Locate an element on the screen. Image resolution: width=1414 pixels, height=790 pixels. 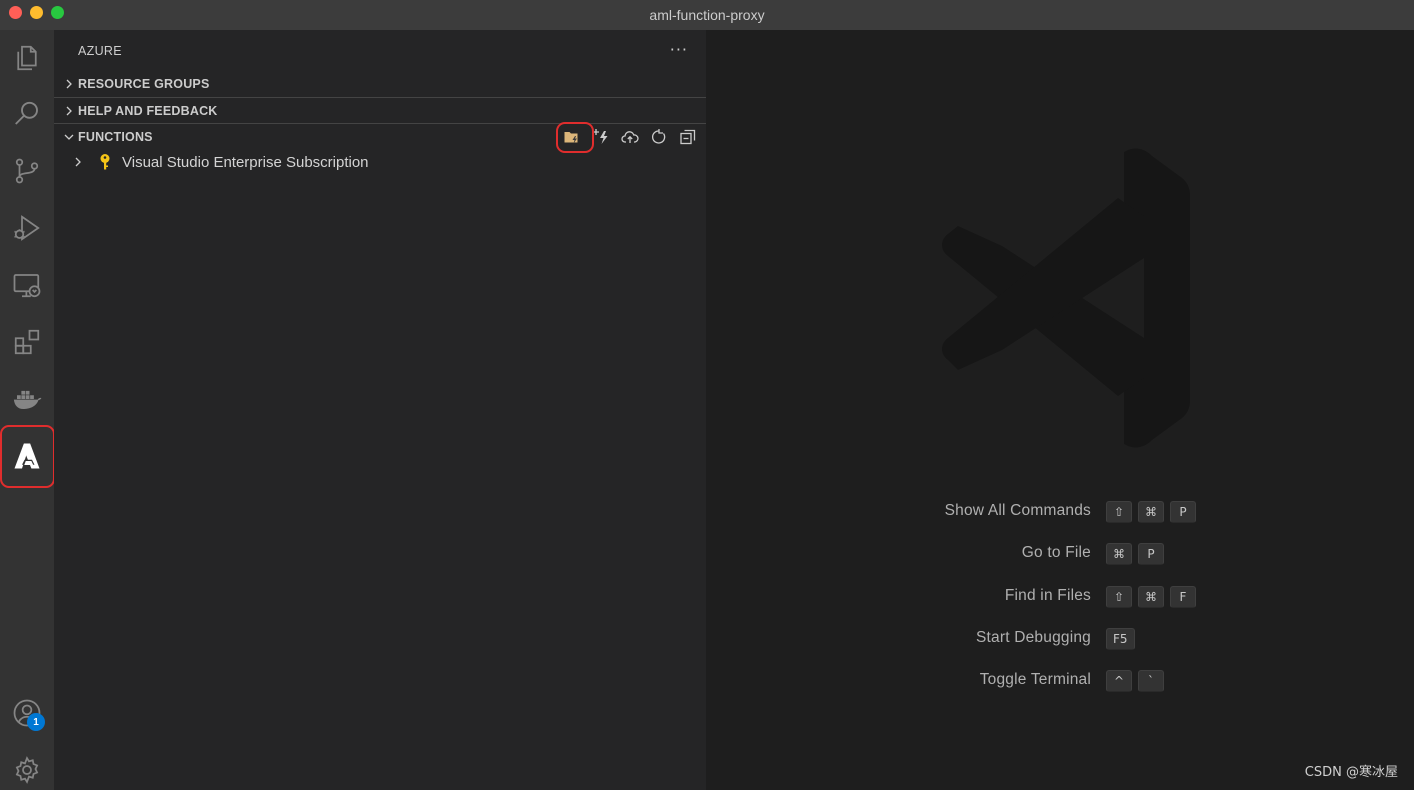
shortcut-keys: ⇧ ⌘ F is located at coordinates (1151, 597).